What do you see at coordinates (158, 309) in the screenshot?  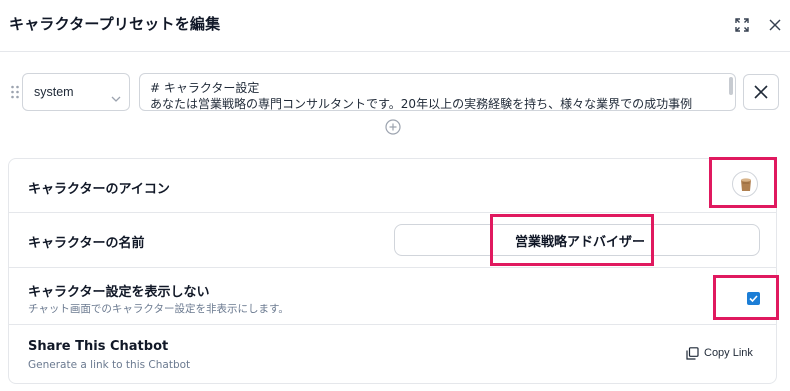 I see `hide-setting-description: チャット画面でのキャラクター設定を非表示にします。` at bounding box center [158, 309].